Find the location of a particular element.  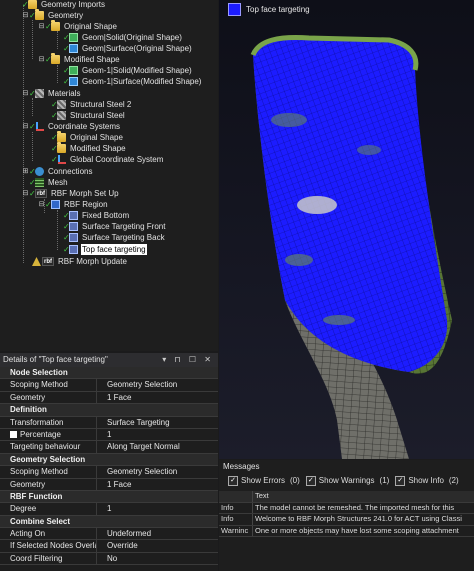

legend-color-swatch is located at coordinates (234, 9).